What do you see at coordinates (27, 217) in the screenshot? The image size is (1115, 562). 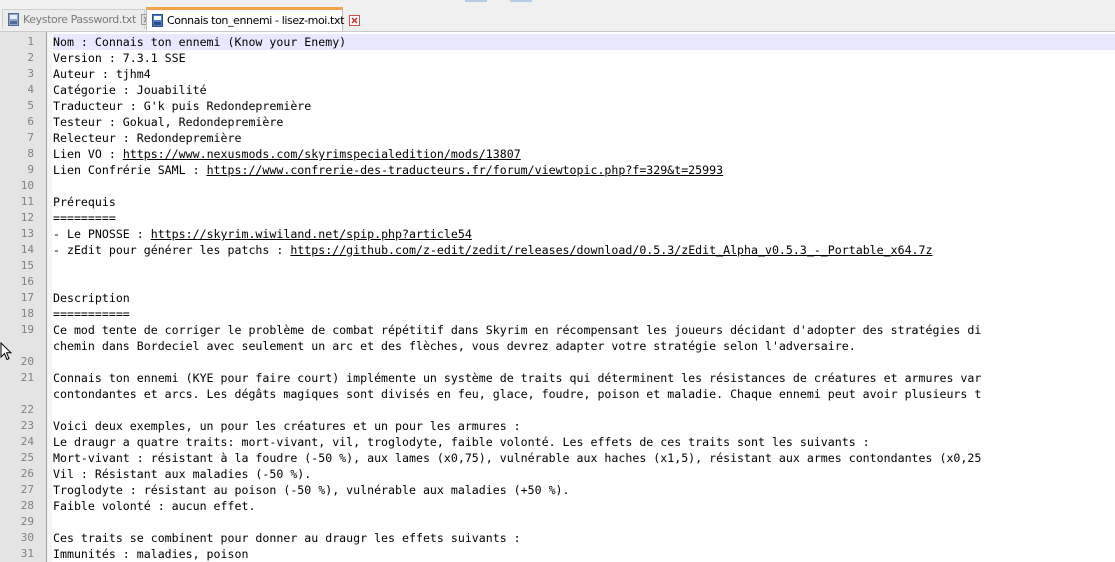 I see `line-number: 12` at bounding box center [27, 217].